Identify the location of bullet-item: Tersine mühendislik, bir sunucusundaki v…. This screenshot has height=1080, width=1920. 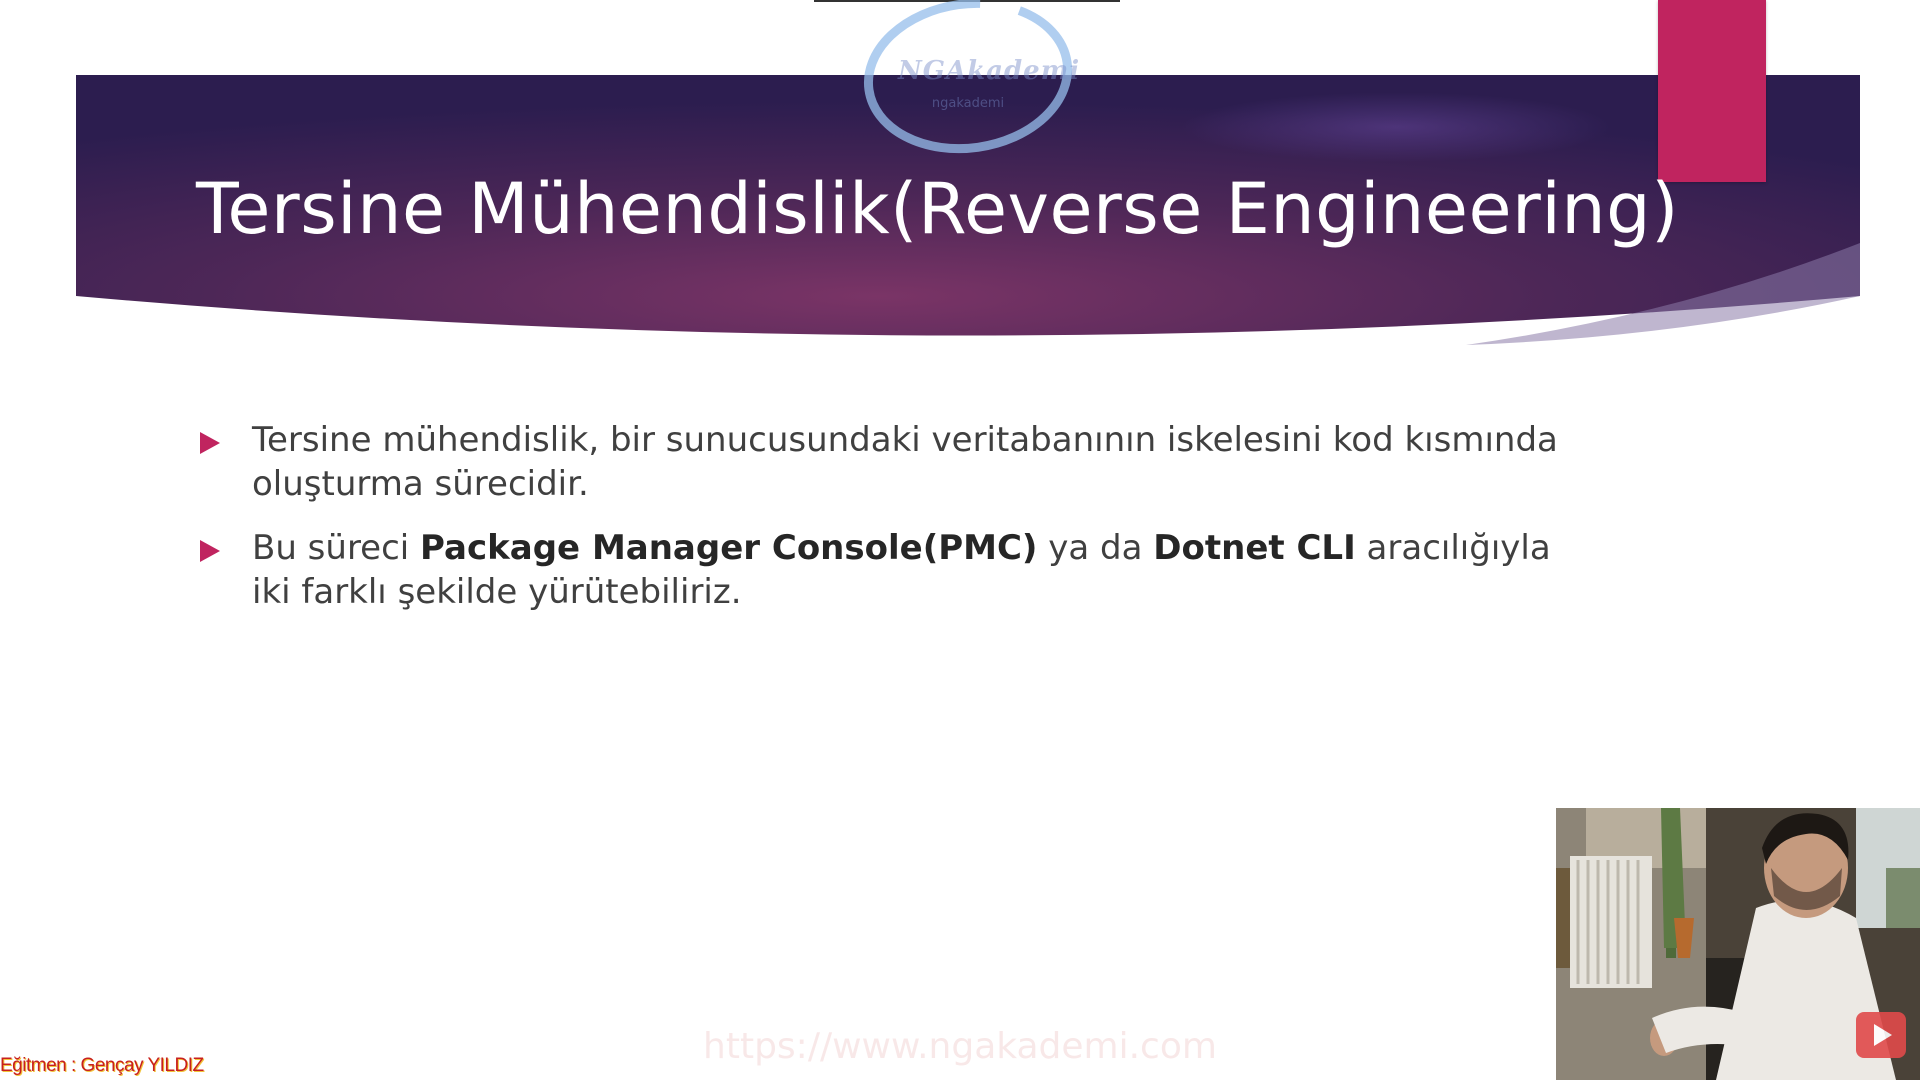
(896, 462).